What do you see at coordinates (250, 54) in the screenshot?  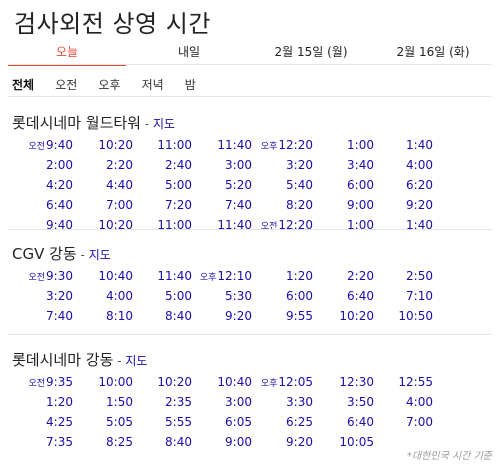 I see `date-tabs: 오늘 내일 2월 15일 (월) 2월 16일 (화)` at bounding box center [250, 54].